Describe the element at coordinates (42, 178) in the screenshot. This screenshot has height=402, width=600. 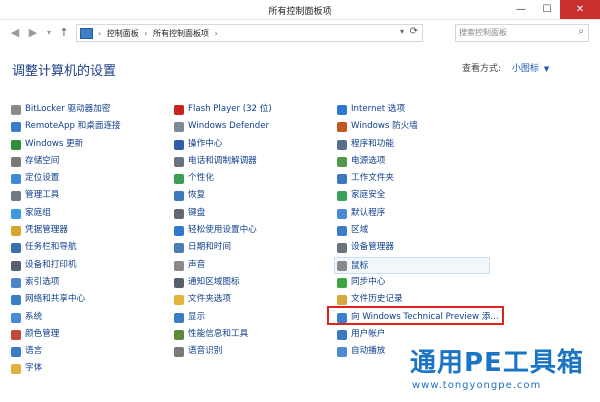
I see `item-label: 定位设置` at that location.